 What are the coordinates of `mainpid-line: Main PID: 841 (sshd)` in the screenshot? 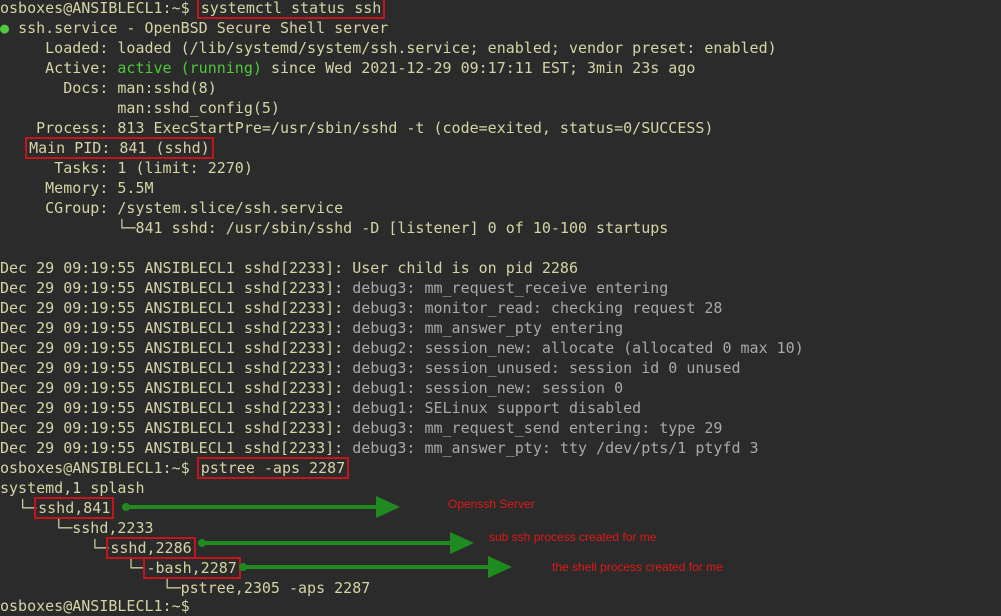 It's located at (107, 148).